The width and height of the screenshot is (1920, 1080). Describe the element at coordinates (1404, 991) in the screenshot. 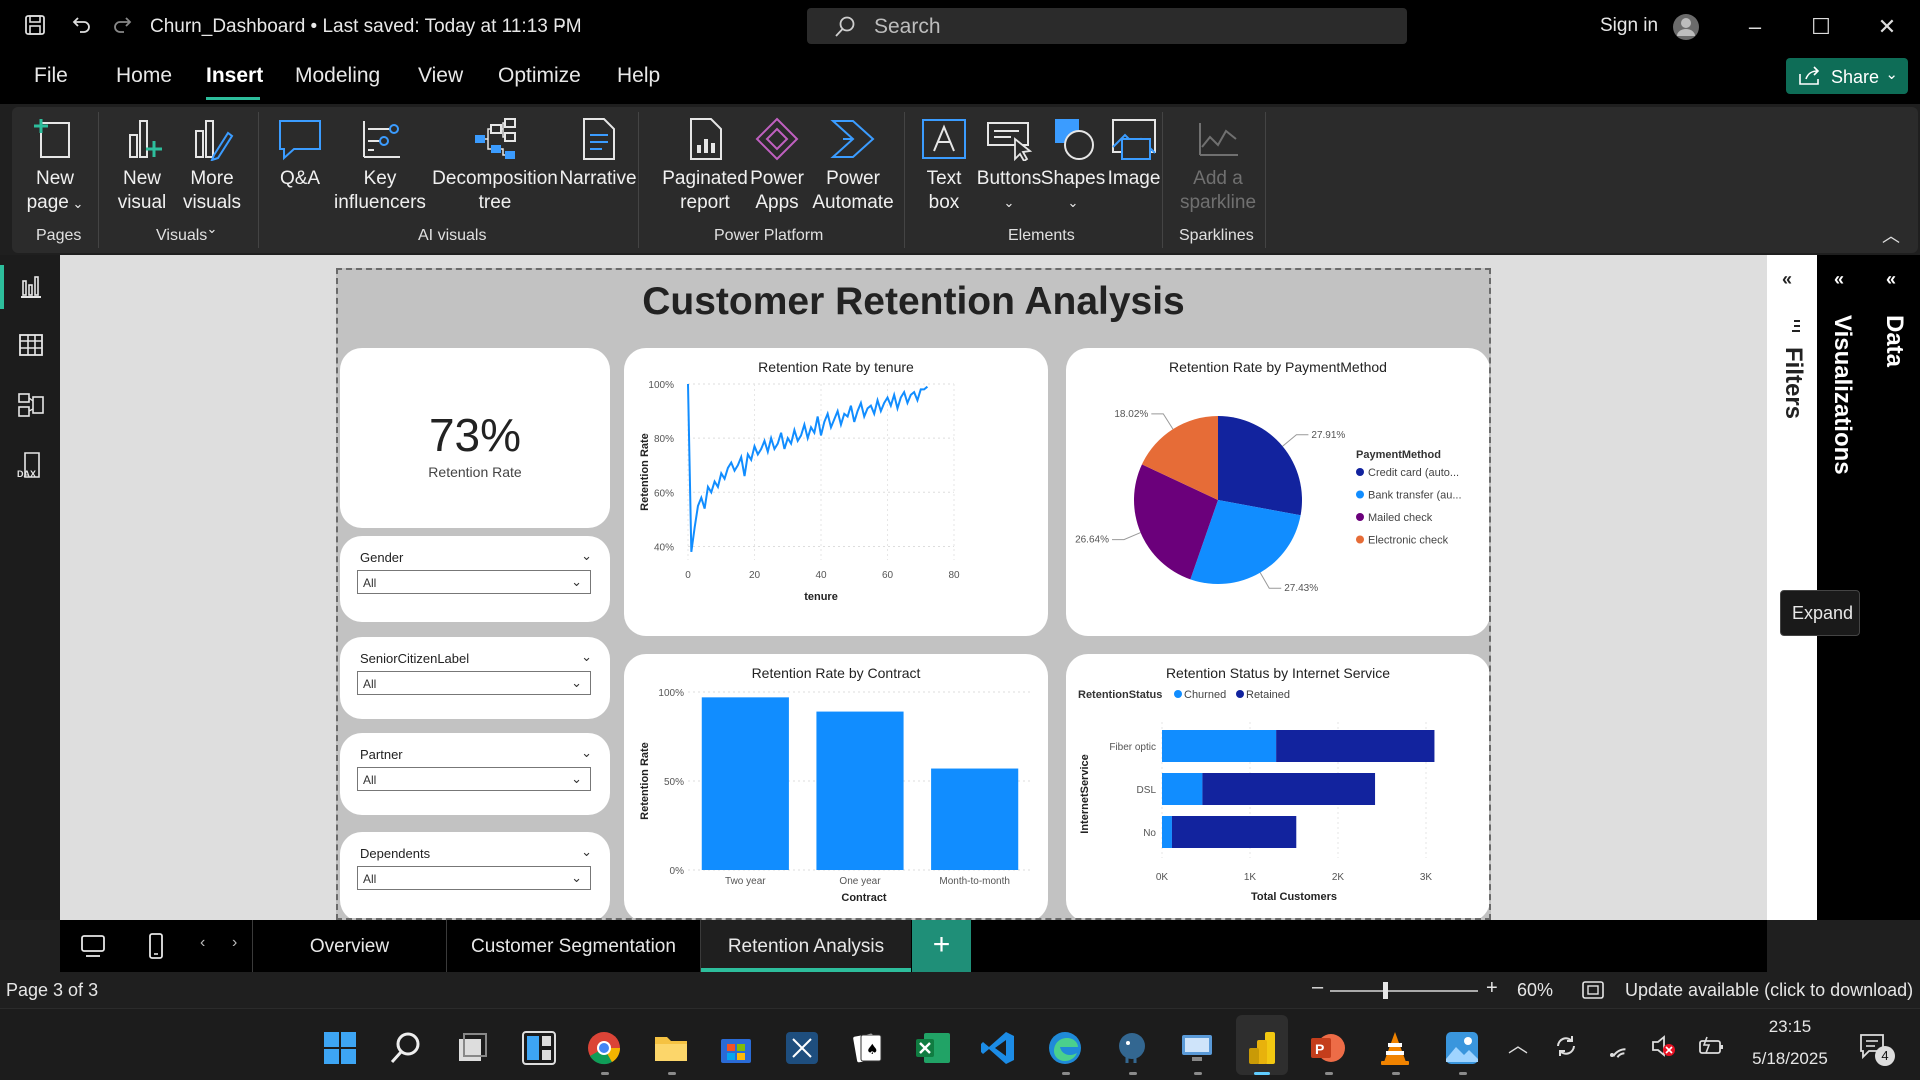

I see `zoom-slider-track` at that location.